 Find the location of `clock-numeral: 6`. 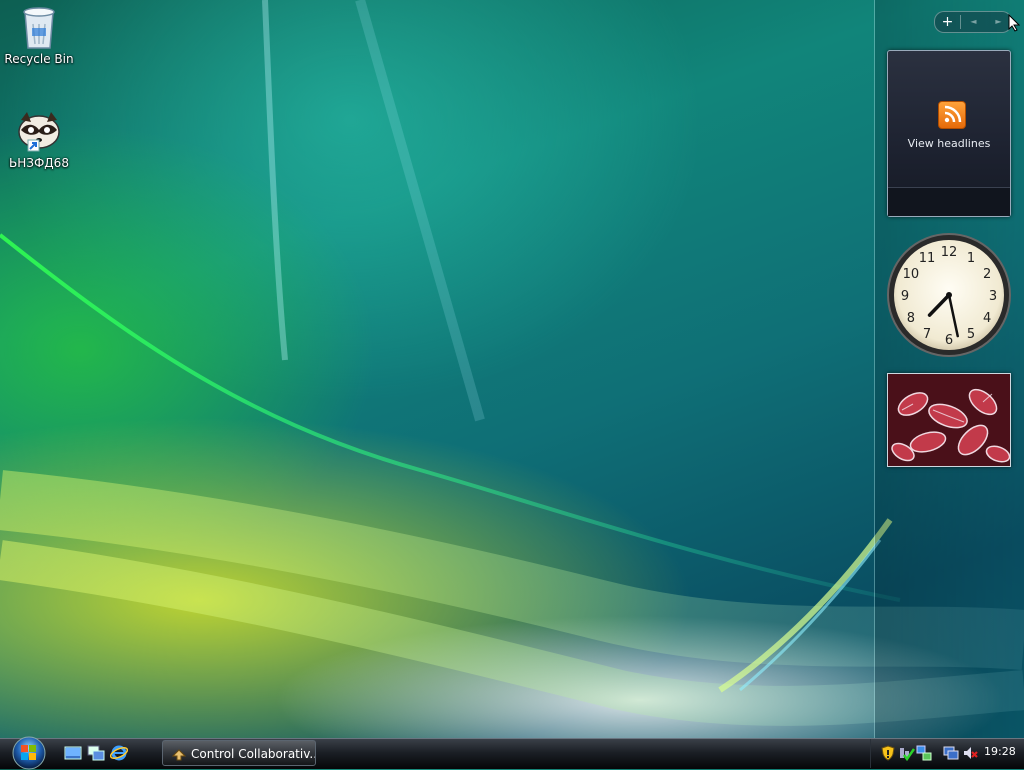

clock-numeral: 6 is located at coordinates (949, 340).